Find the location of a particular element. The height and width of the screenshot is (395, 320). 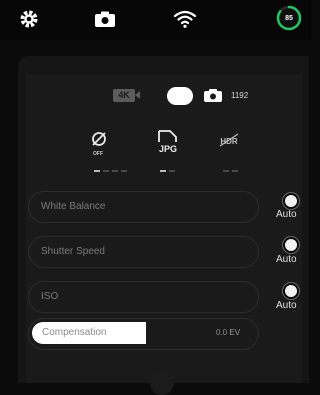

timer-off-label: OFF is located at coordinates (98, 154).